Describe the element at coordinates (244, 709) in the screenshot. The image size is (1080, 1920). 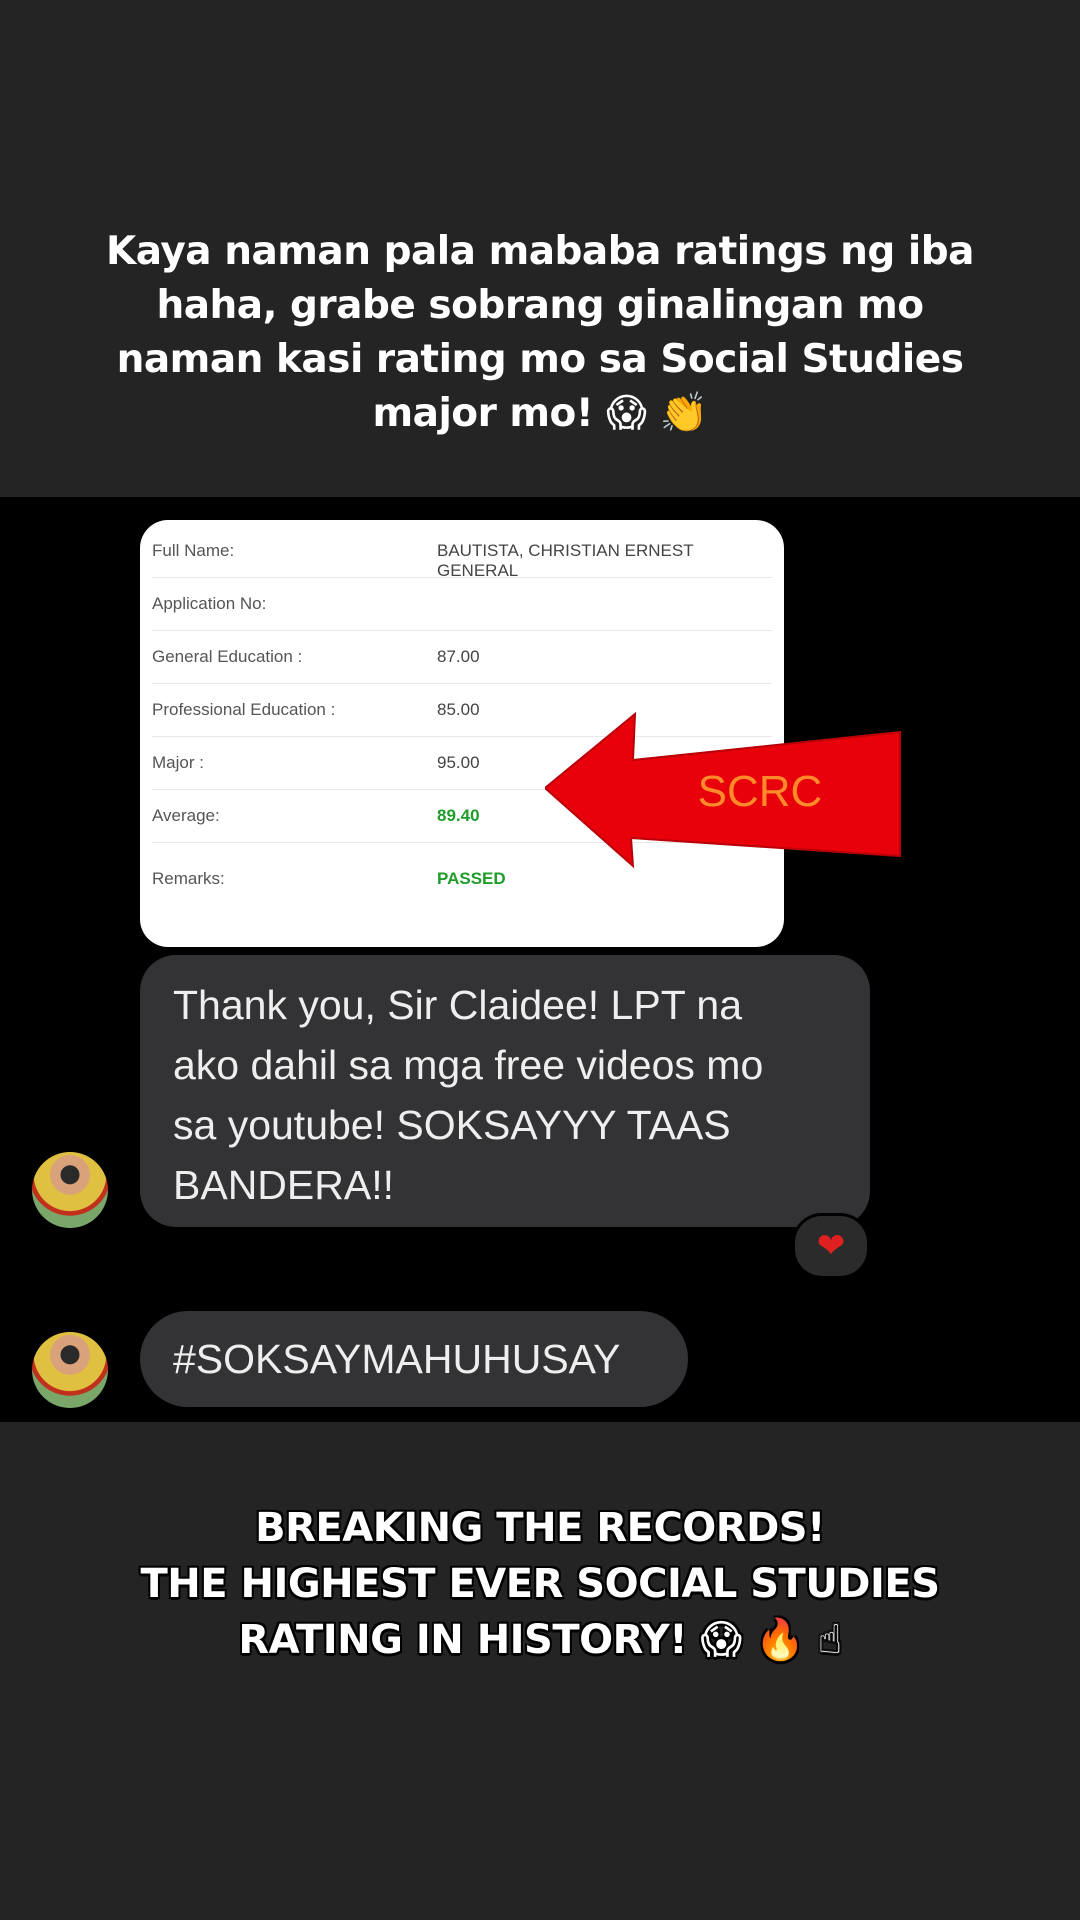
I see `result-label: Professional Education :` at that location.